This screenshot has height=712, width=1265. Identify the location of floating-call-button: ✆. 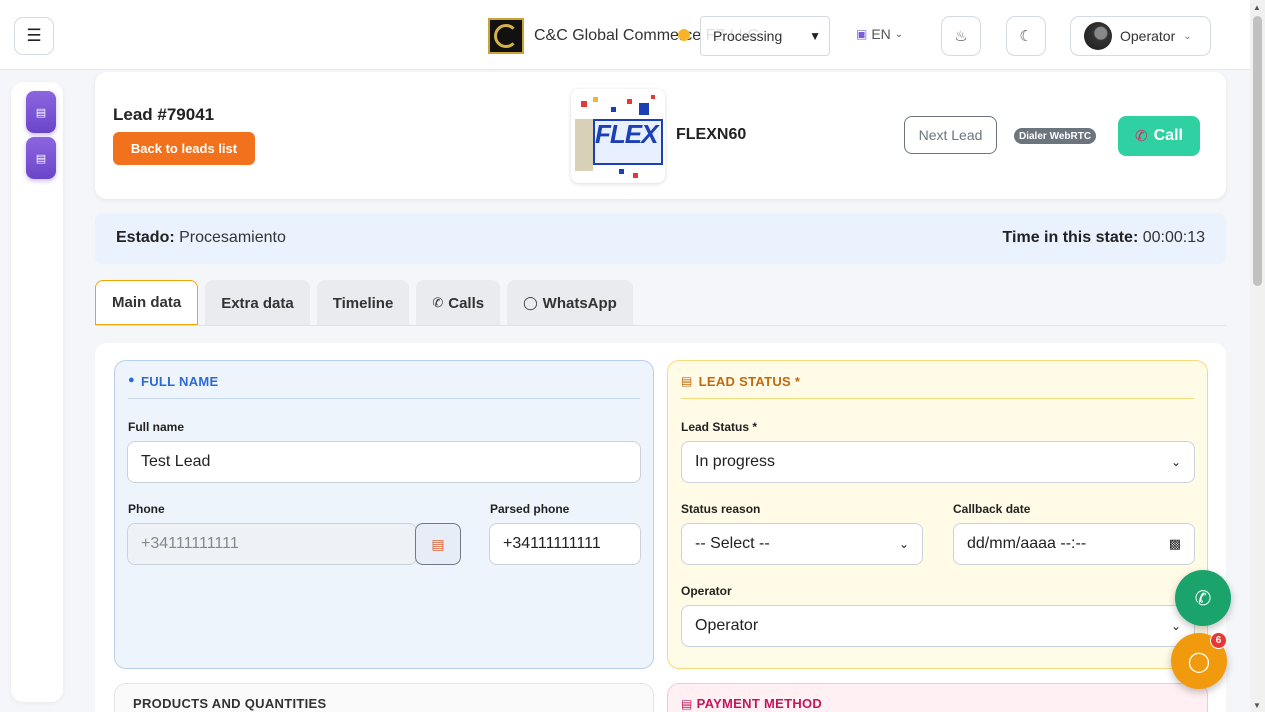
(1203, 598).